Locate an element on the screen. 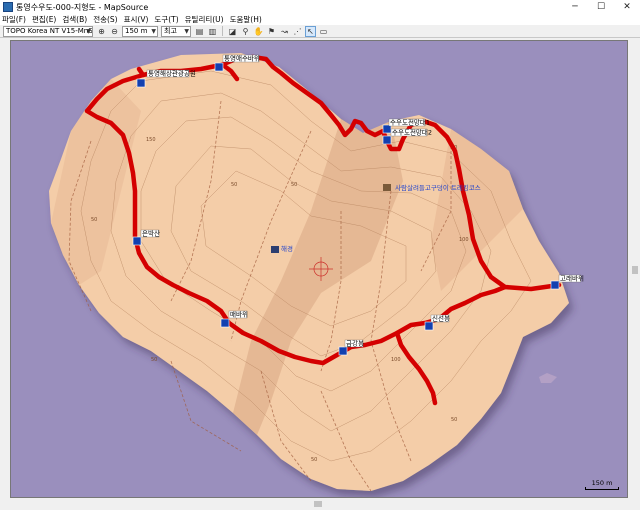  route-tool-icon: ↝ is located at coordinates (284, 31).